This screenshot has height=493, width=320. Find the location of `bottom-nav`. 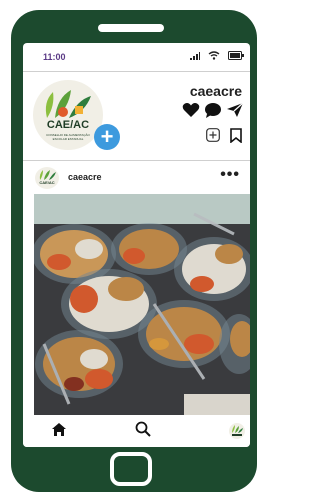

bottom-nav is located at coordinates (136, 431).